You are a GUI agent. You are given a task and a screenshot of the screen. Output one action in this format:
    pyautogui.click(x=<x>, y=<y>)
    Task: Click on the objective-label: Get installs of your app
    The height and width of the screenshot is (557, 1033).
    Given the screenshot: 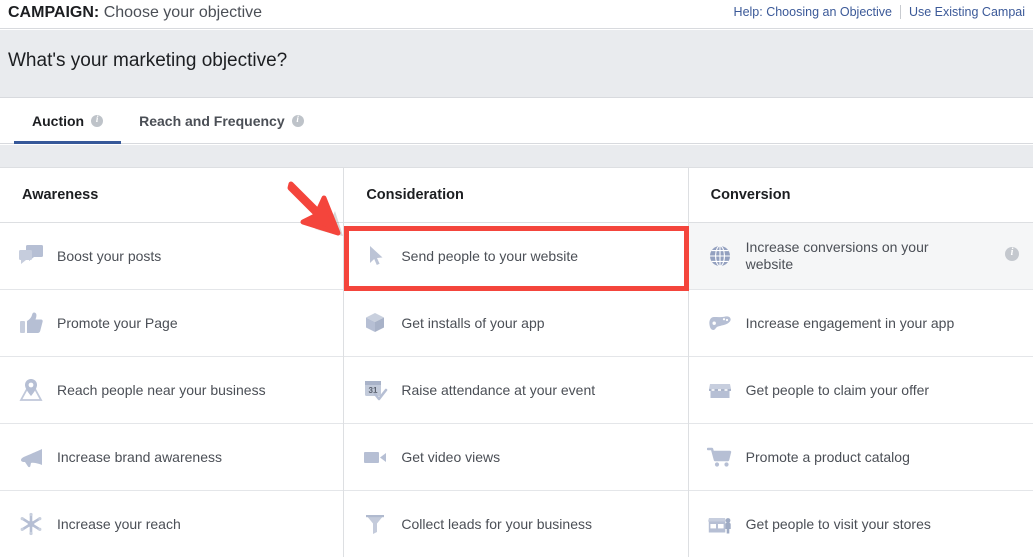 What is the action you would take?
    pyautogui.click(x=473, y=322)
    